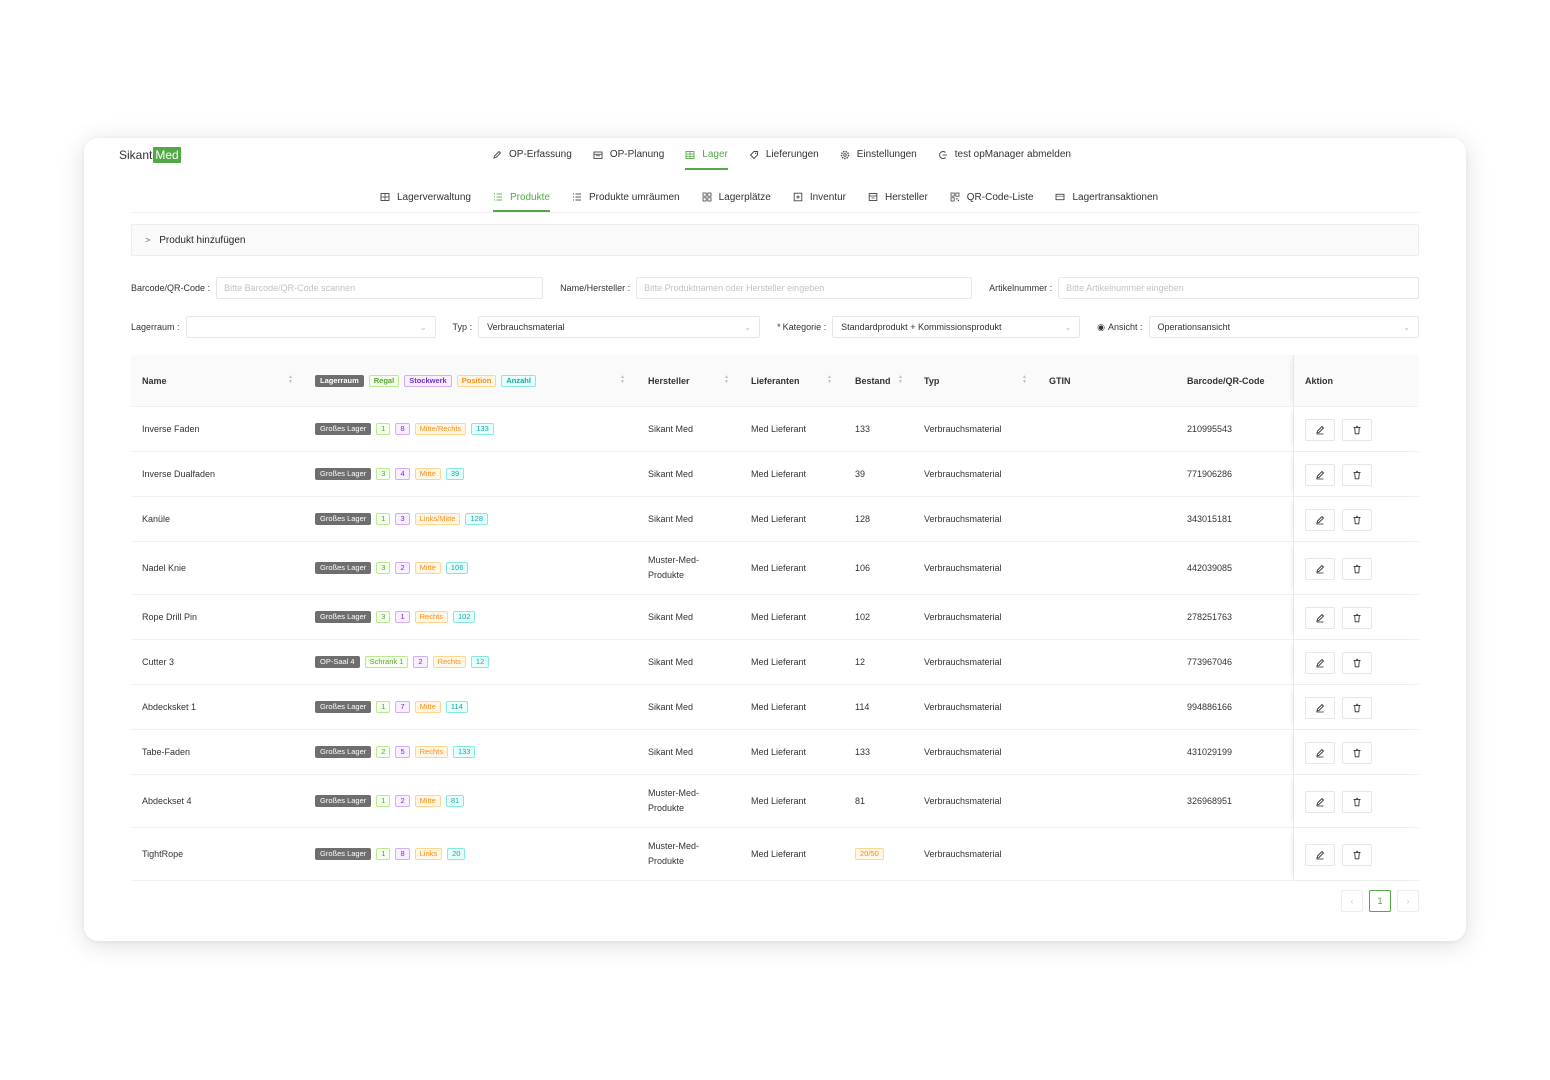  What do you see at coordinates (626, 197) in the screenshot?
I see `subnav-produkte-umraeumen: Produkte umräumen` at bounding box center [626, 197].